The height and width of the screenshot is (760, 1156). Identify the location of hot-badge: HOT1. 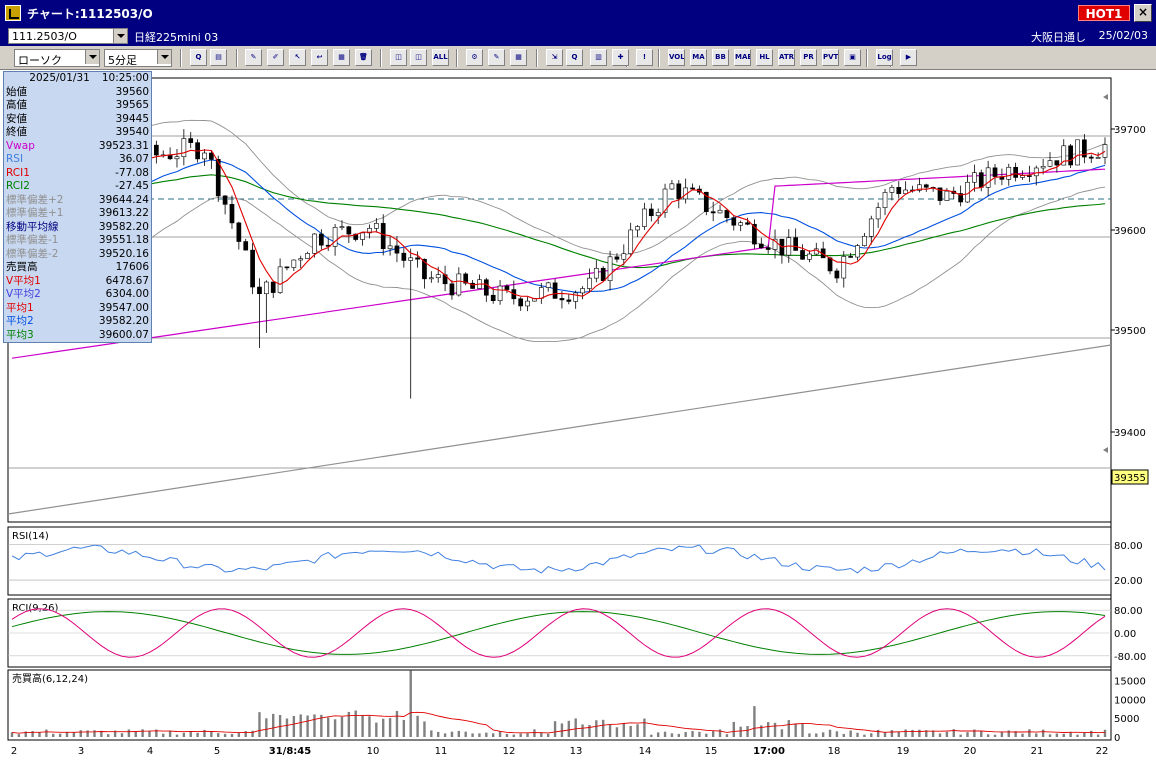
(1104, 13).